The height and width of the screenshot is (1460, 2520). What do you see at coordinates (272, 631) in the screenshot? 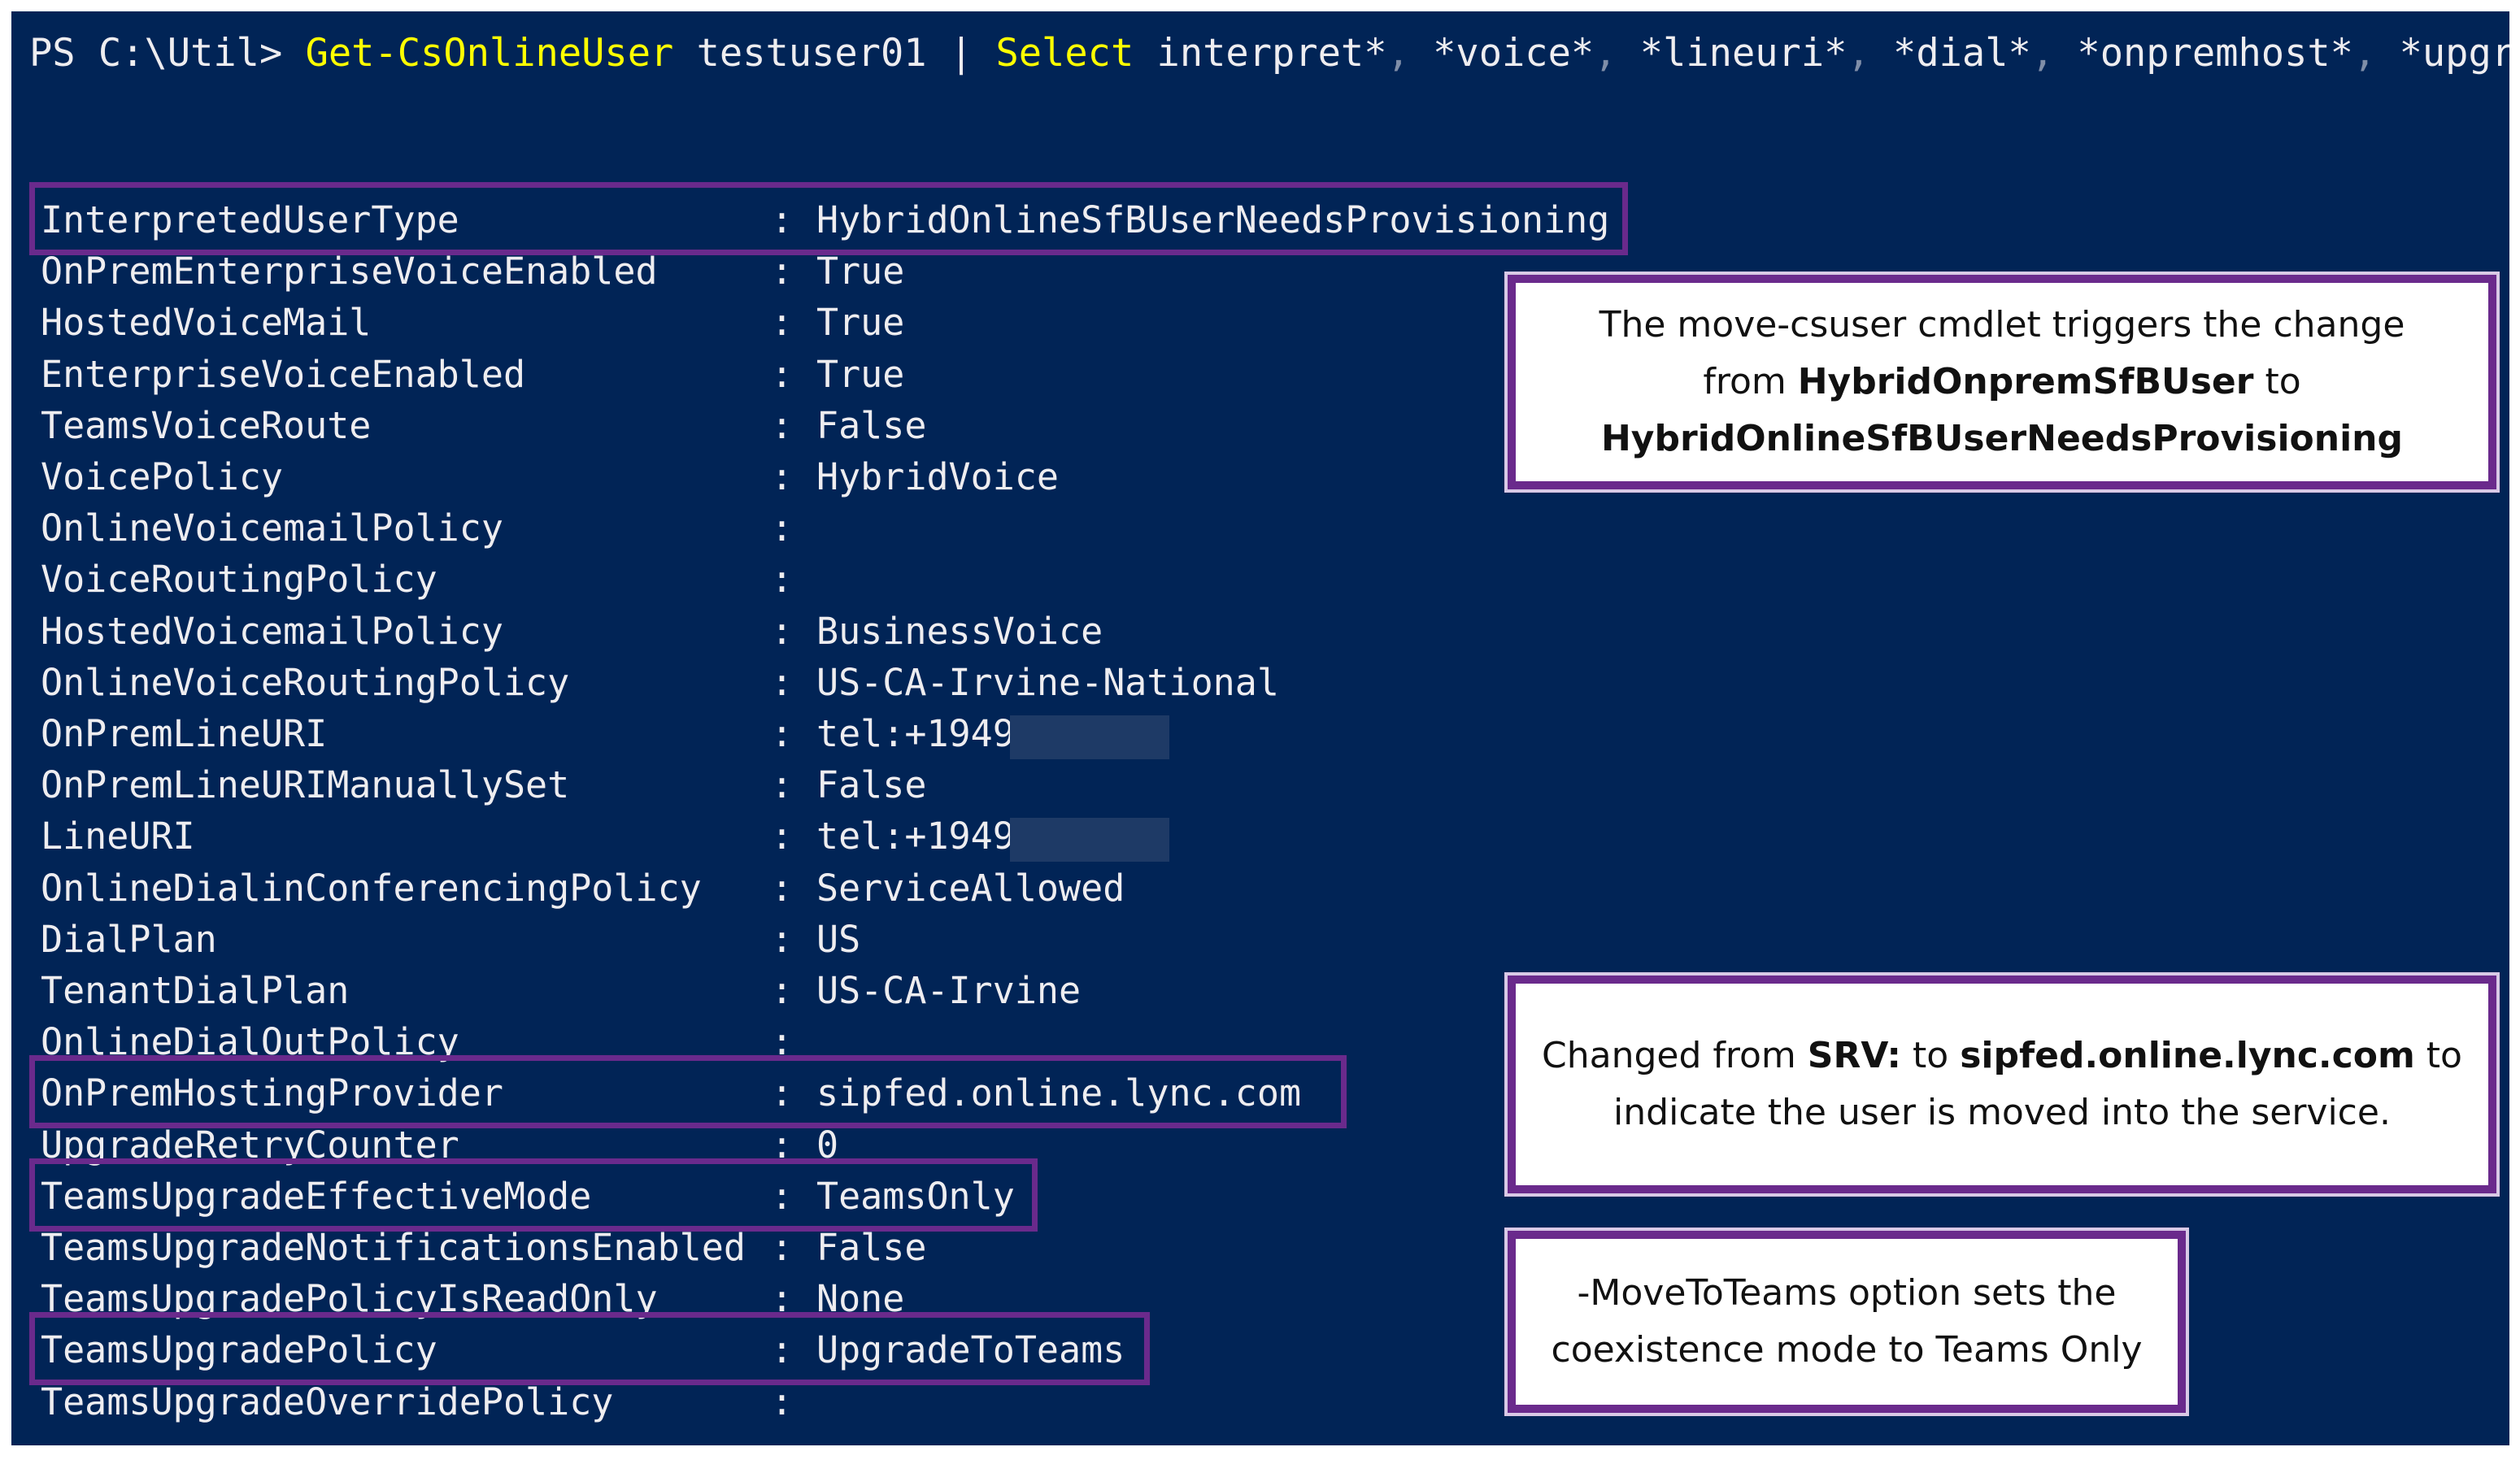
I see `property-name: HostedVoicemailPolicy` at bounding box center [272, 631].